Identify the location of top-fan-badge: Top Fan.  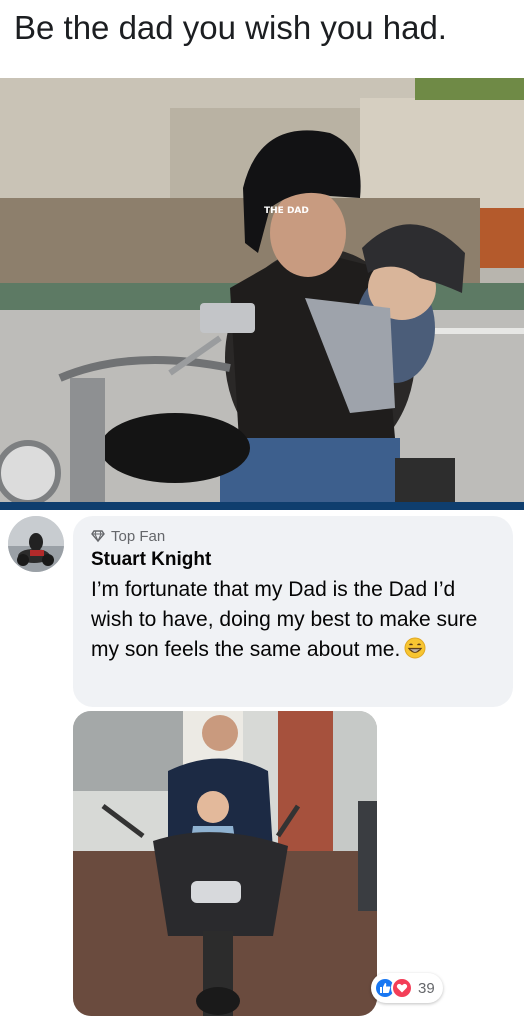
(294, 536).